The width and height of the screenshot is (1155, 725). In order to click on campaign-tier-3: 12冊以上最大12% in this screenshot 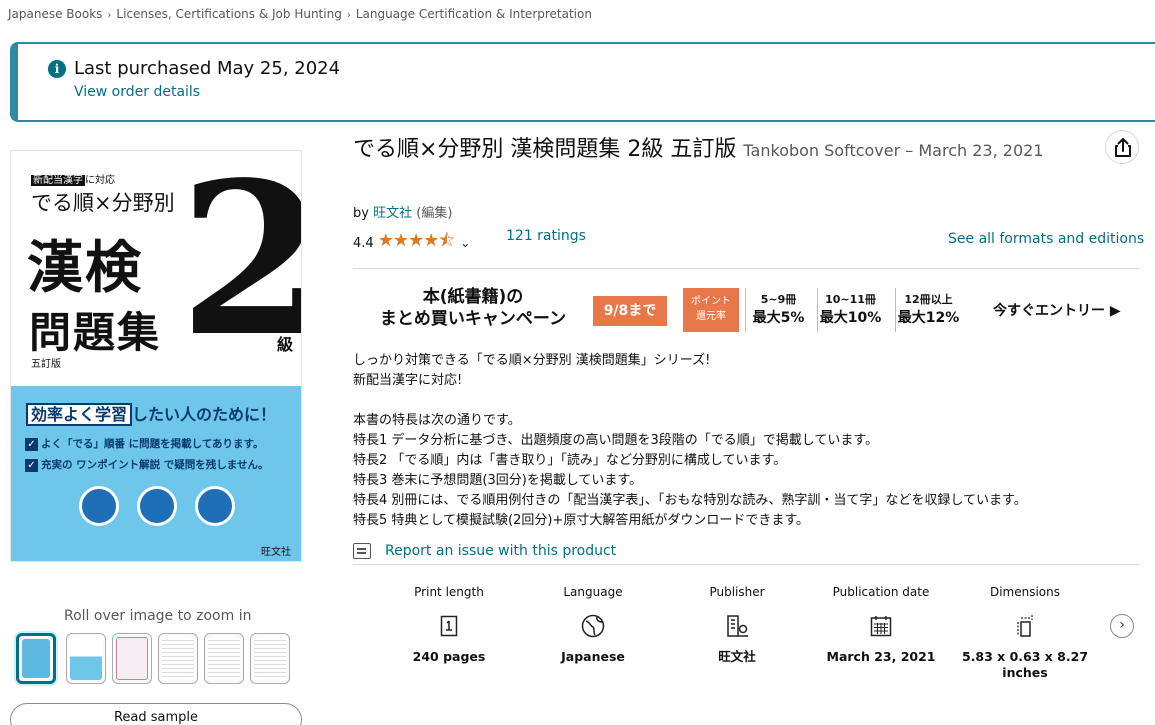, I will do `click(928, 310)`.